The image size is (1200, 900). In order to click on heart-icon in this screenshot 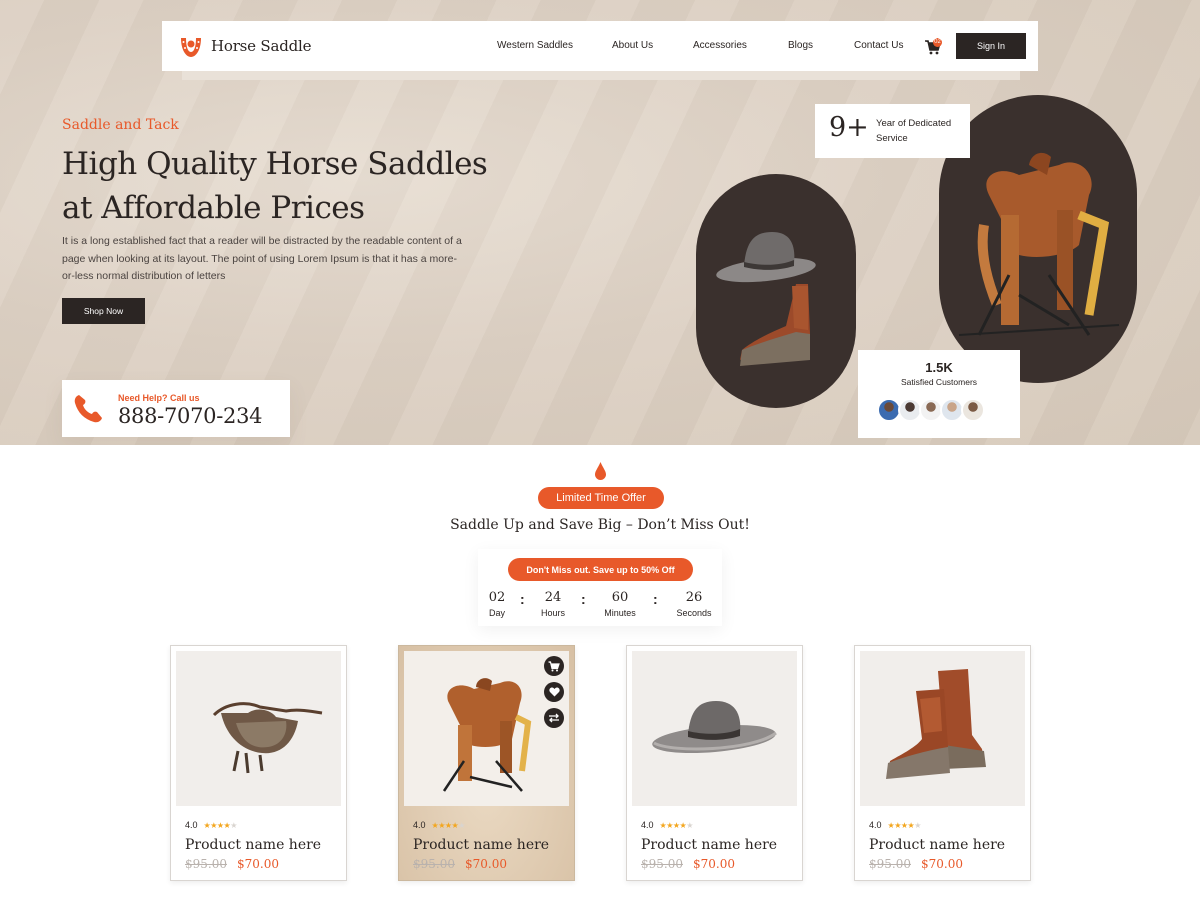, I will do `click(554, 692)`.